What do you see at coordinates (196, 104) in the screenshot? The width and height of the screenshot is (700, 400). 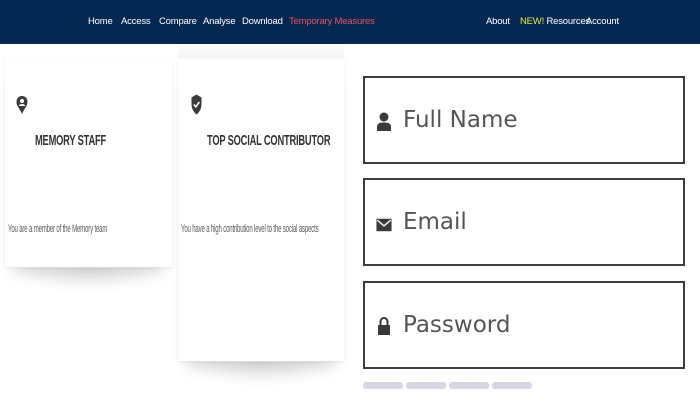 I see `shield-check-icon` at bounding box center [196, 104].